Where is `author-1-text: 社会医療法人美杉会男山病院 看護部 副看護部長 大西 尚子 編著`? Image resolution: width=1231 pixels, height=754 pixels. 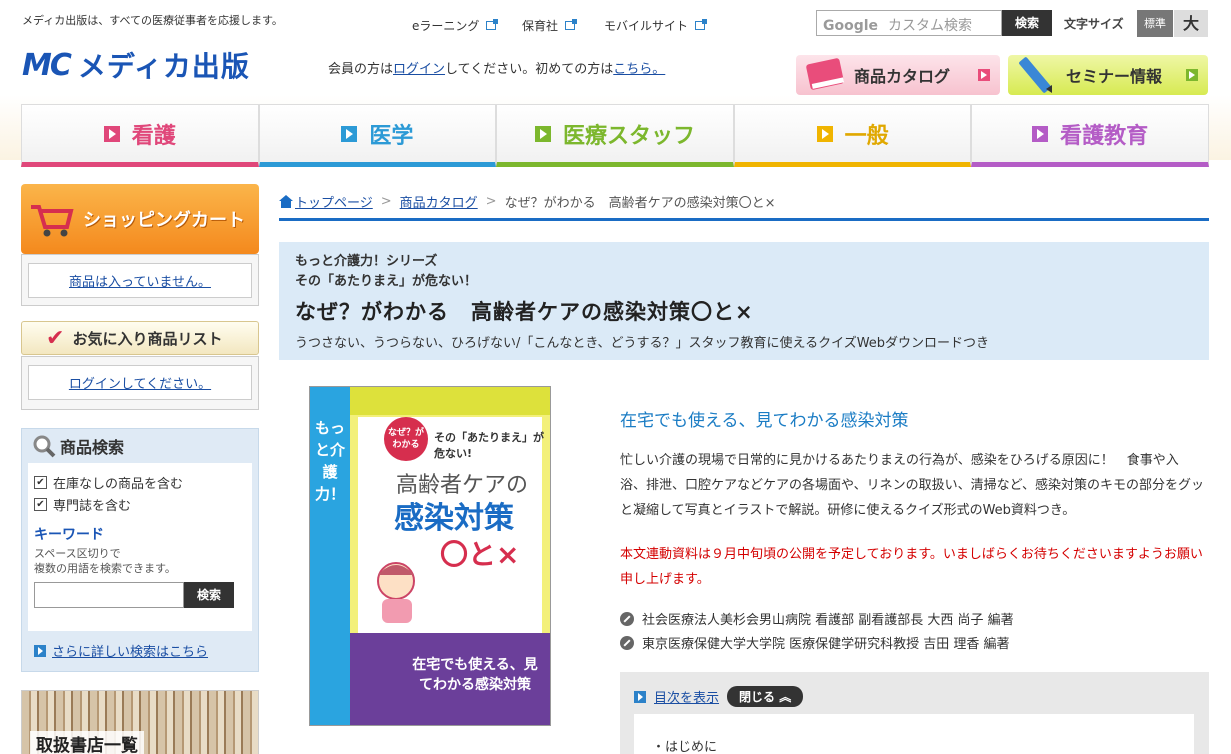
author-1-text: 社会医療法人美杉会男山病院 看護部 副看護部長 大西 尚子 編著 is located at coordinates (828, 620).